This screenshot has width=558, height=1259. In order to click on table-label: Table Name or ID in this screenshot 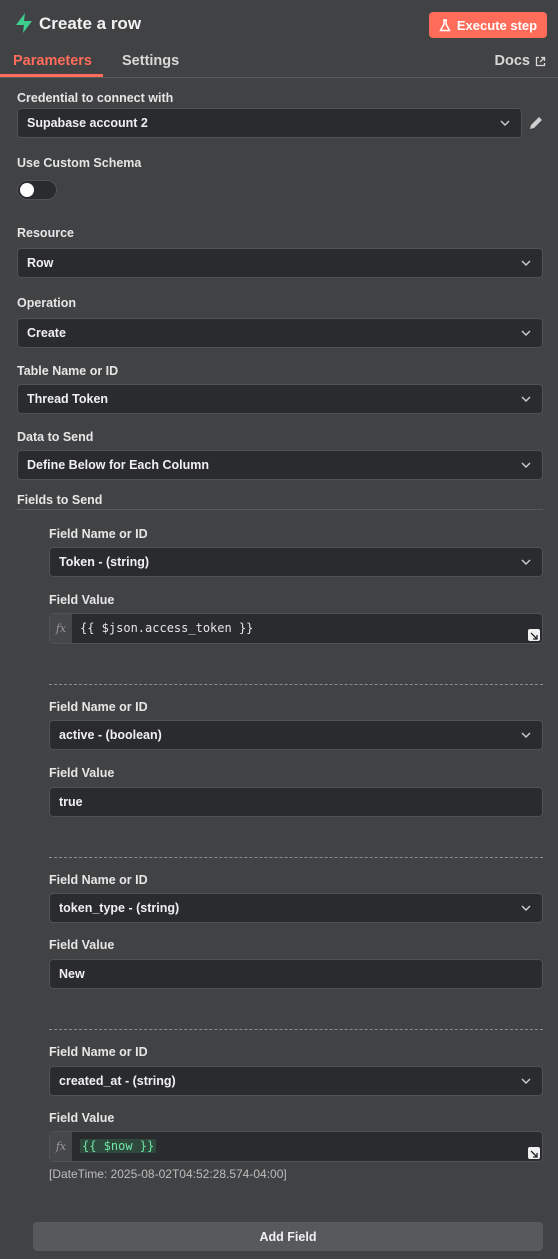, I will do `click(68, 371)`.